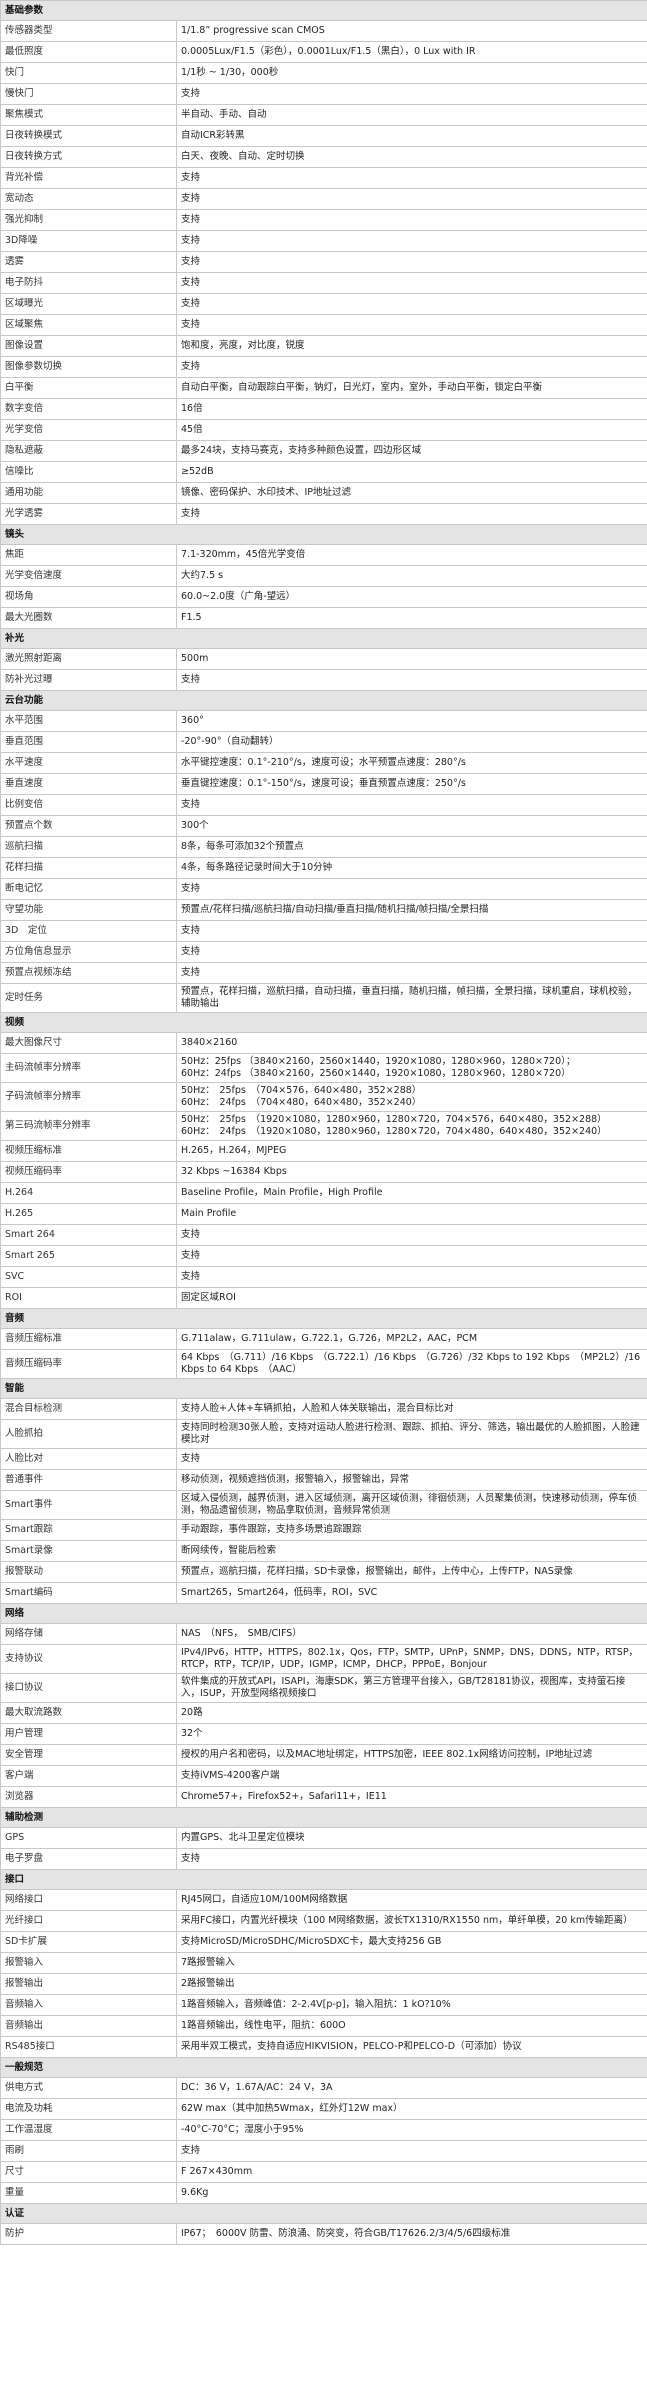  Describe the element at coordinates (411, 784) in the screenshot. I see `spec-value: 垂直键控速度：0.1°-150°/s，速度可设；垂直预置点速度：250°/s` at that location.